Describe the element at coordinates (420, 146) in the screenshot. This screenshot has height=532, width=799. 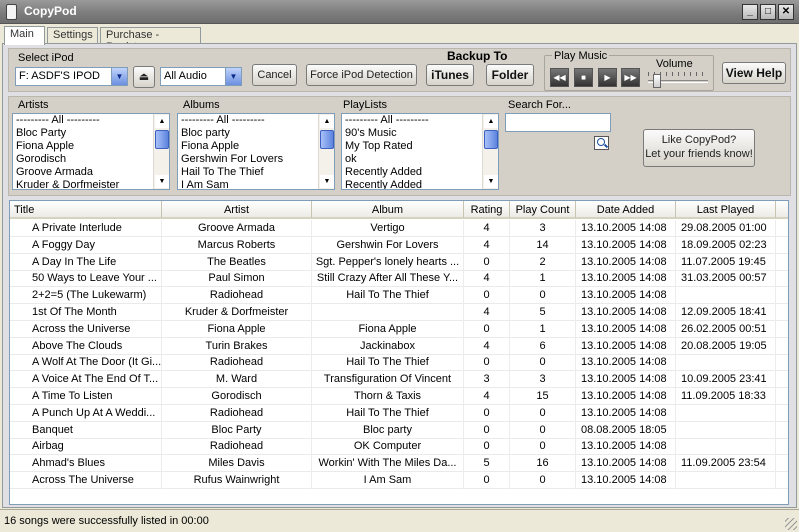
I see `list-item: My Top Rated` at that location.